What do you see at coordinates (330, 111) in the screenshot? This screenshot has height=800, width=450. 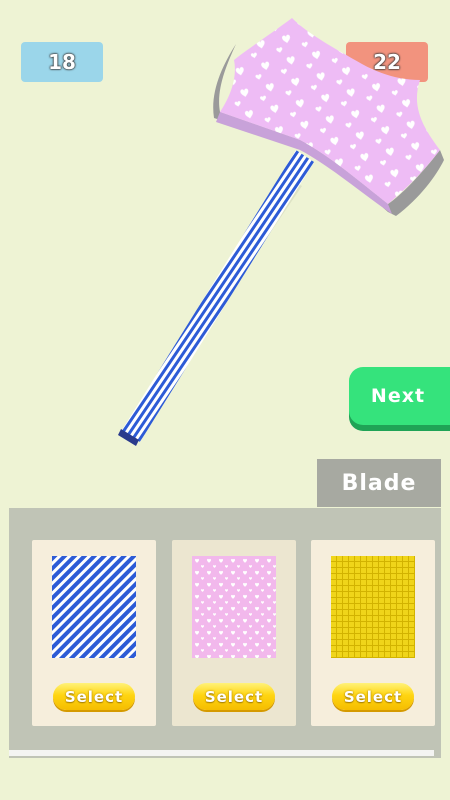 I see `axe-blade` at bounding box center [330, 111].